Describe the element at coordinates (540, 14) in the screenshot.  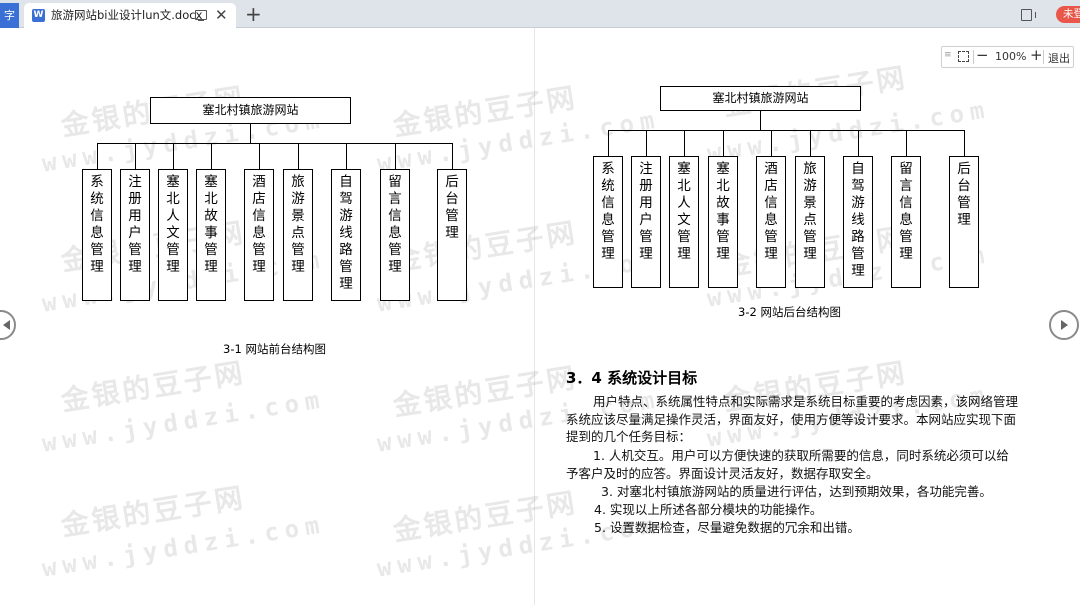
I see `tab-bar: 字 W 旅游网站bi业设计lun文.docx ✕ + 未登` at that location.